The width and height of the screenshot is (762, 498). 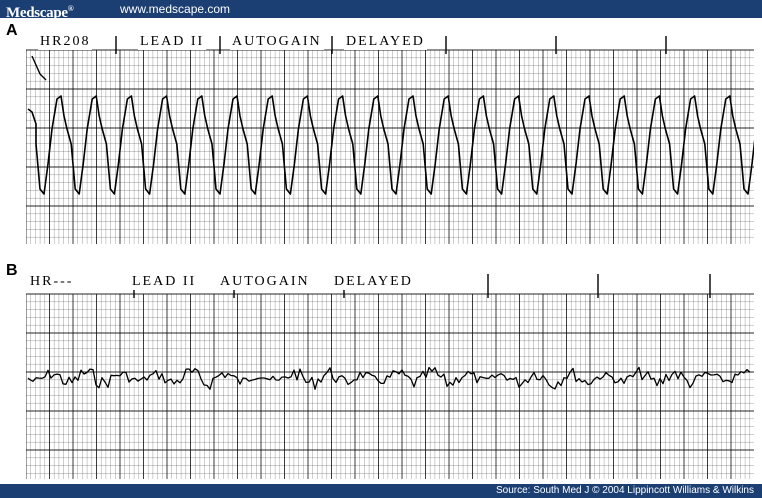 I want to click on ecg-artifact-a, so click(x=39, y=68).